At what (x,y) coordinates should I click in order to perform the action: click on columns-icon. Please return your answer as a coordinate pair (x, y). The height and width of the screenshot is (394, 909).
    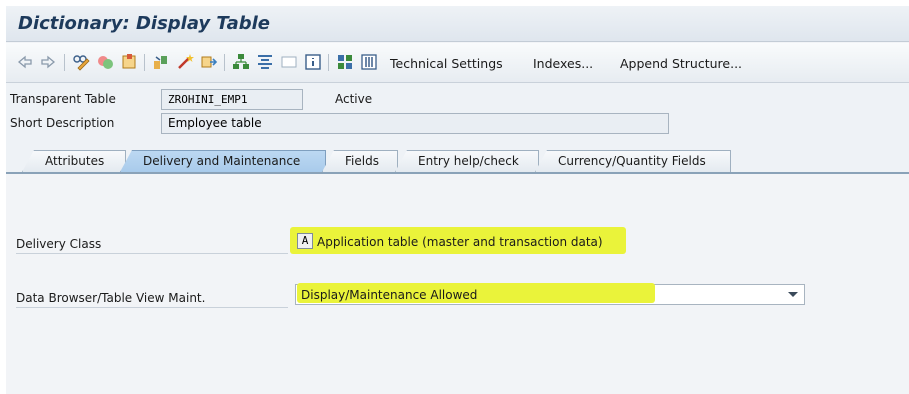
    Looking at the image, I should click on (369, 62).